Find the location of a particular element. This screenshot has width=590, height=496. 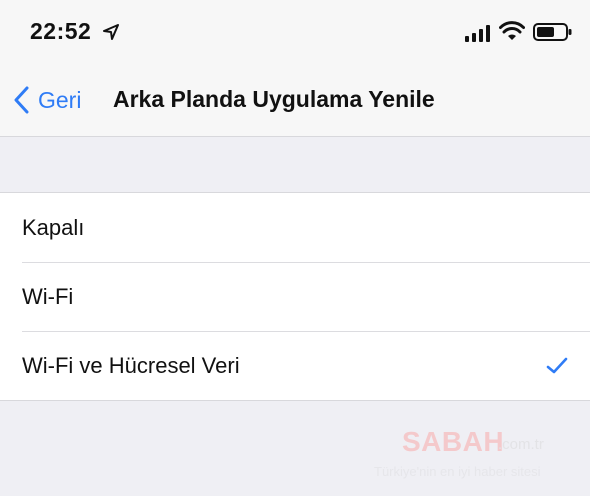

checkmark-icon is located at coordinates (557, 365).